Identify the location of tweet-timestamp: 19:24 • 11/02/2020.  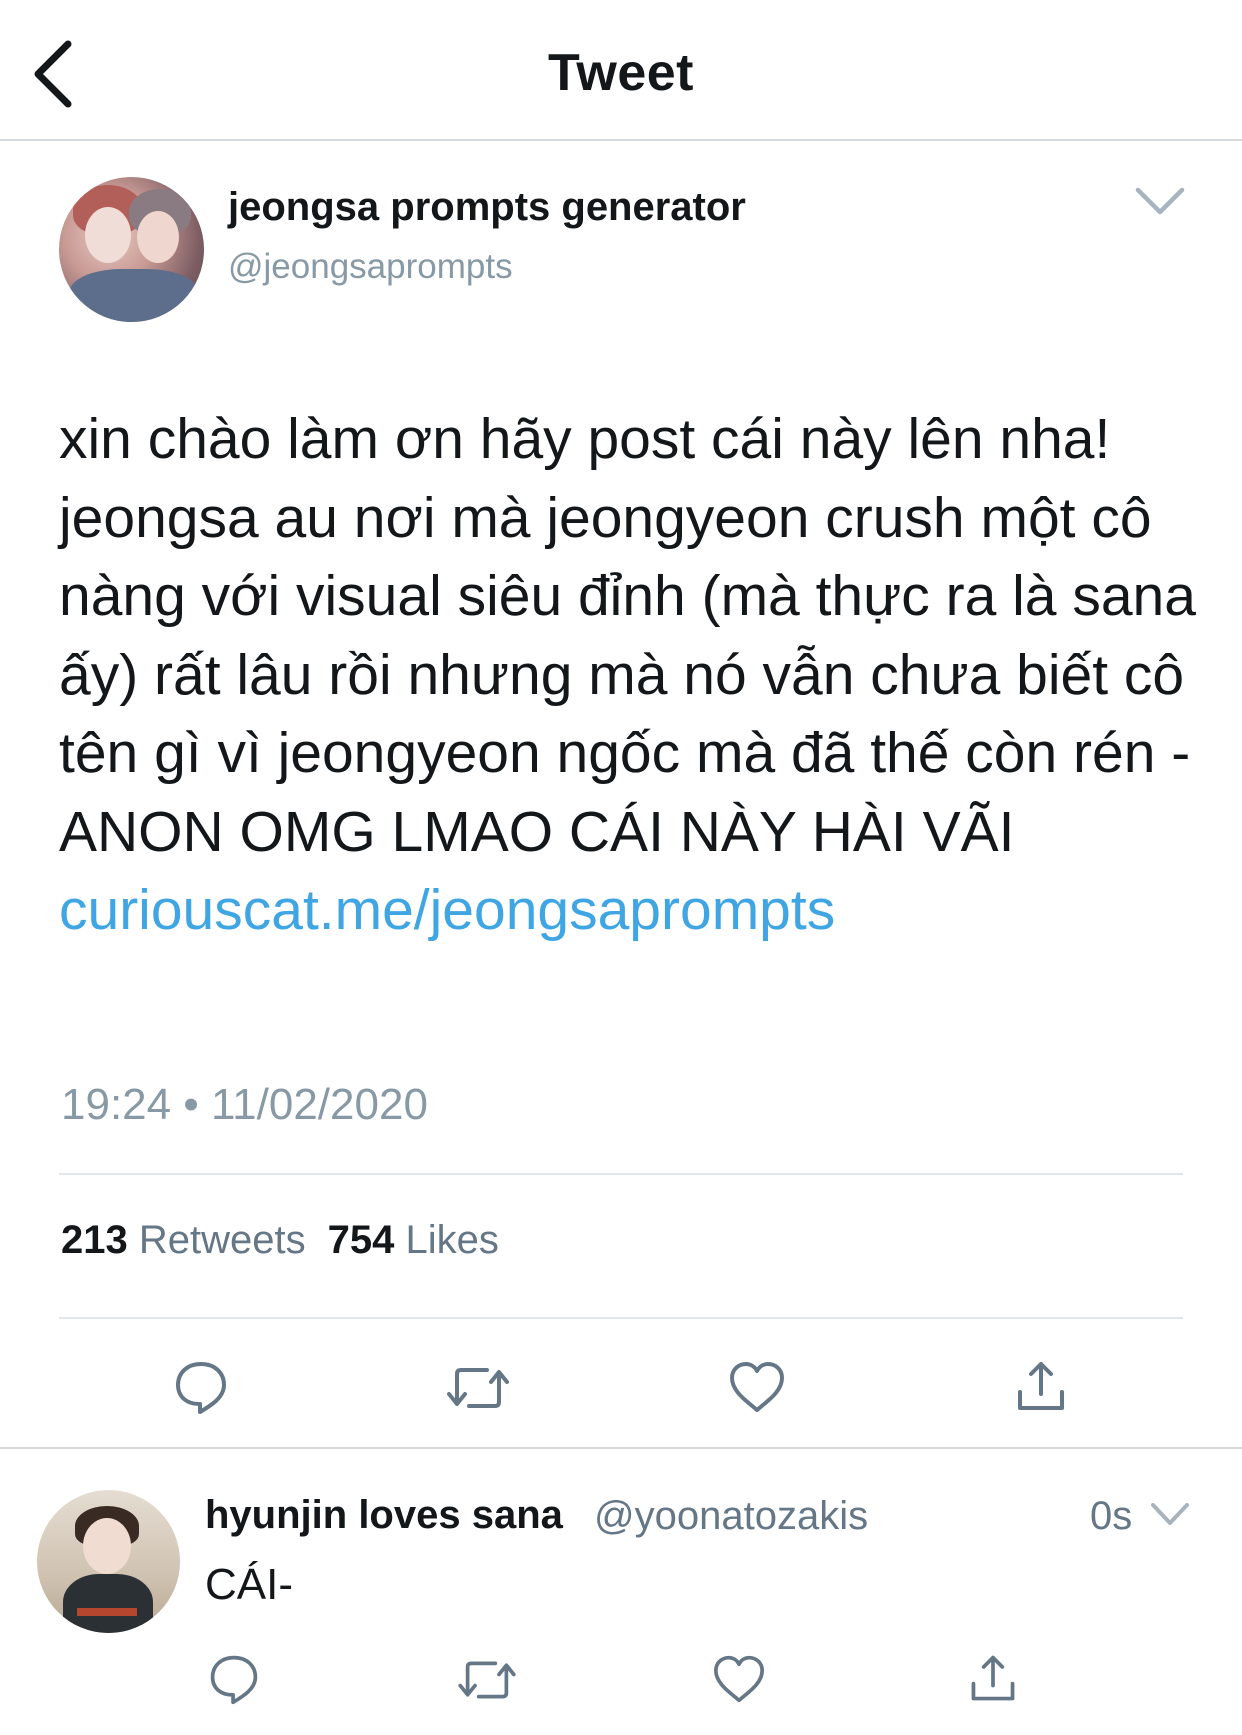
(244, 1104).